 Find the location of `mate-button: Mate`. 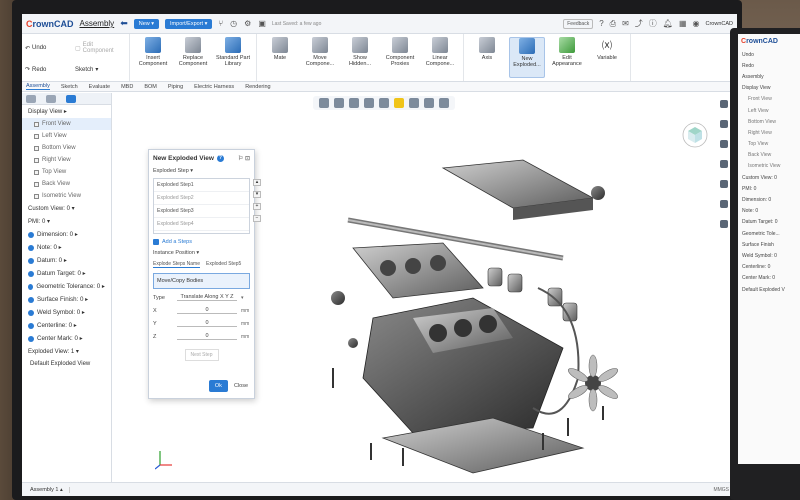

mate-button: Mate is located at coordinates (280, 57).